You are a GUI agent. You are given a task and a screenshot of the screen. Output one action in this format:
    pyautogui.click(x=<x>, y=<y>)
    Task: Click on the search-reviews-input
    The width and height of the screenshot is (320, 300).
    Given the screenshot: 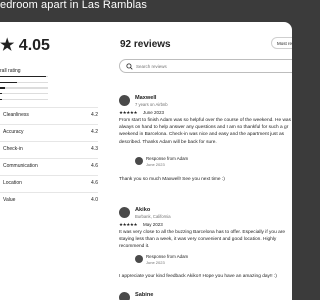 What is the action you would take?
    pyautogui.click(x=211, y=66)
    